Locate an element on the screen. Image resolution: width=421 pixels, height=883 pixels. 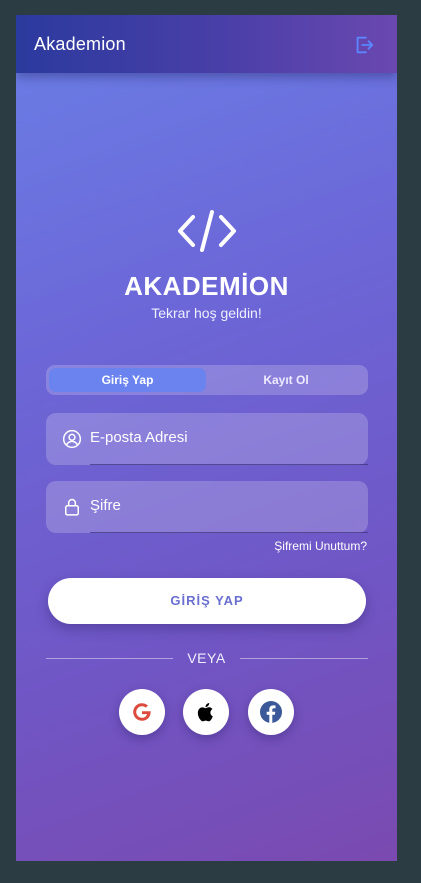
password-underline is located at coordinates (229, 532).